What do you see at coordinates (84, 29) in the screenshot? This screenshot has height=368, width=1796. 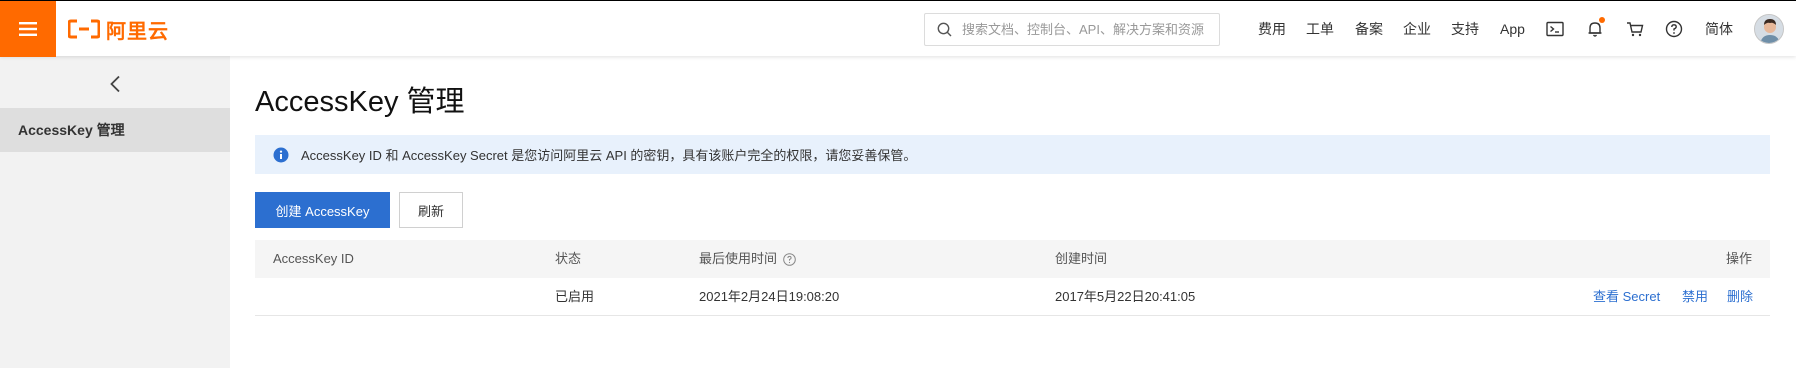 I see `aliyun-logo-mark` at bounding box center [84, 29].